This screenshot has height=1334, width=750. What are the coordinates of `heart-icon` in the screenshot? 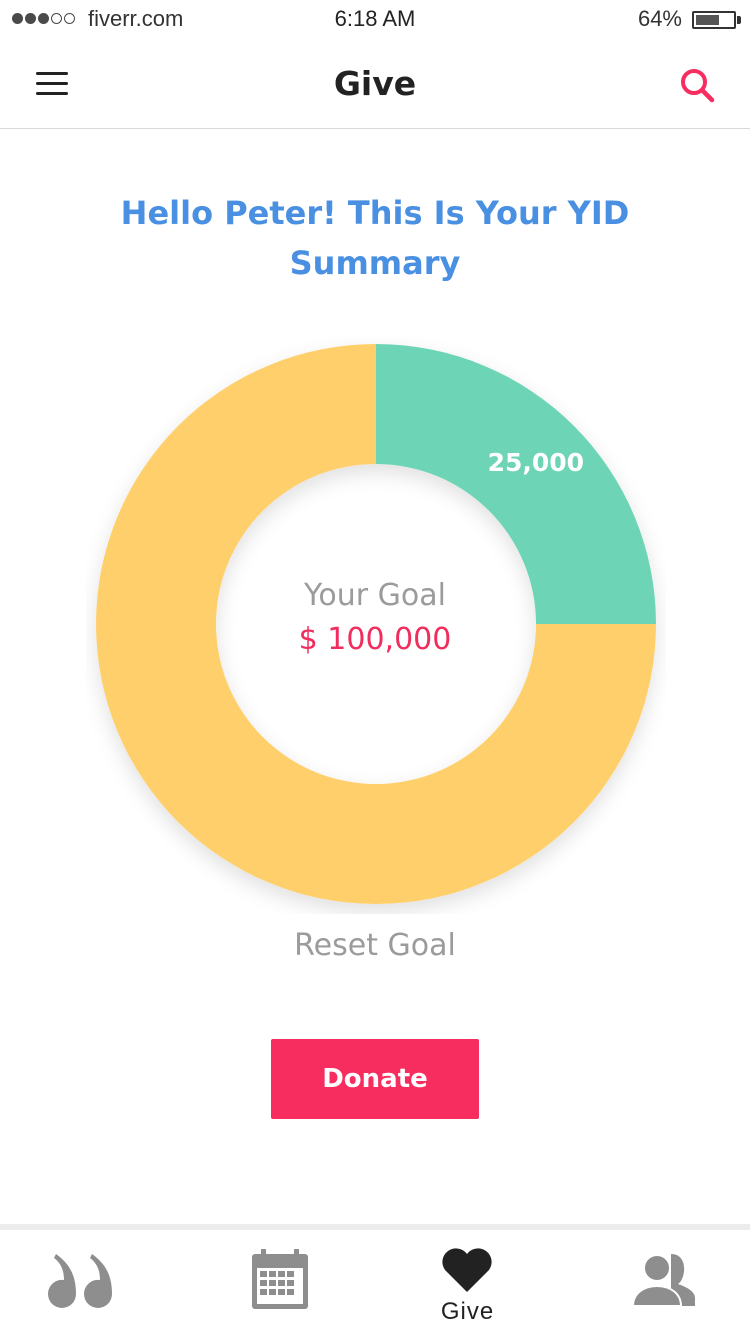 It's located at (467, 1270).